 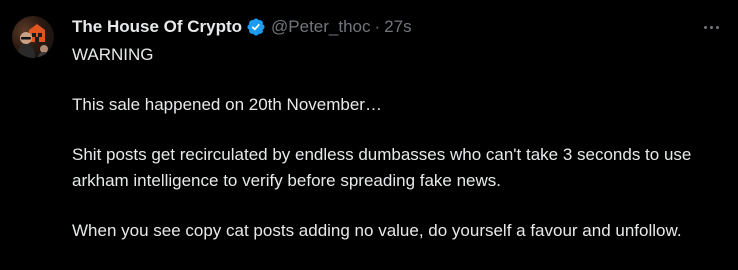 What do you see at coordinates (256, 27) in the screenshot?
I see `verified-badge-icon` at bounding box center [256, 27].